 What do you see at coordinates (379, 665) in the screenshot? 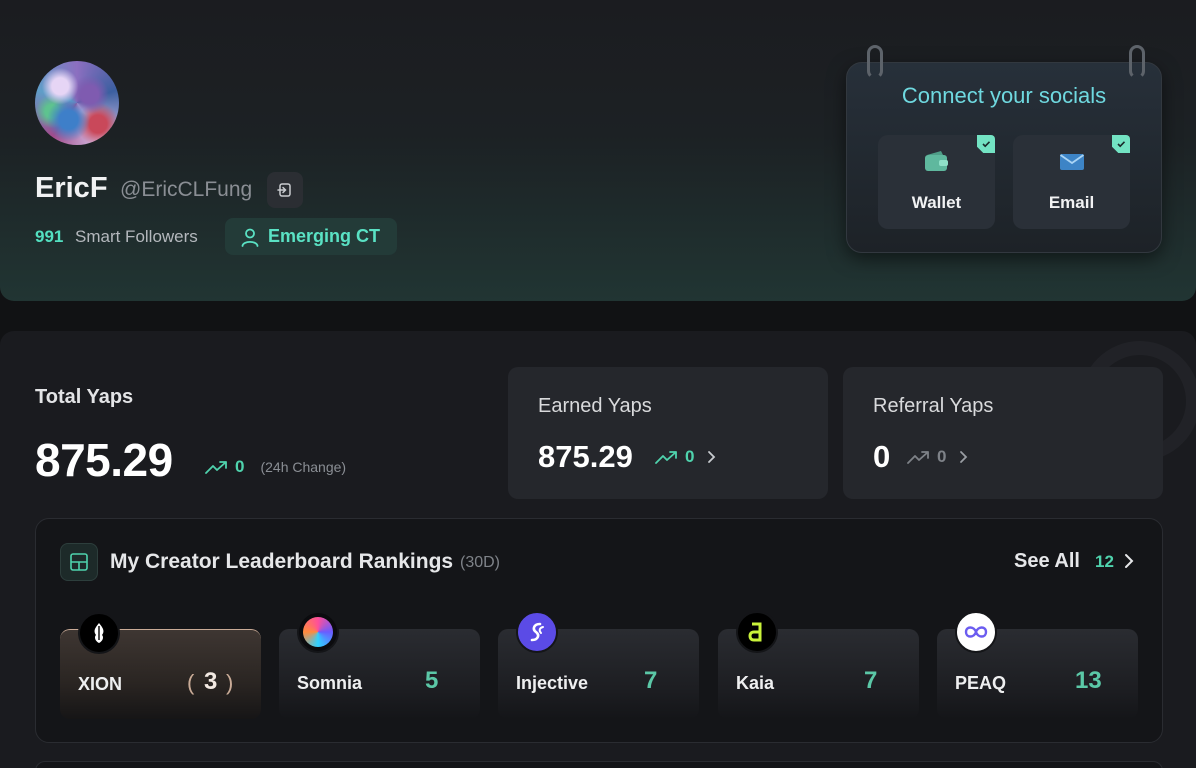
I see `rank-card-somnia: Somnia 5` at bounding box center [379, 665].